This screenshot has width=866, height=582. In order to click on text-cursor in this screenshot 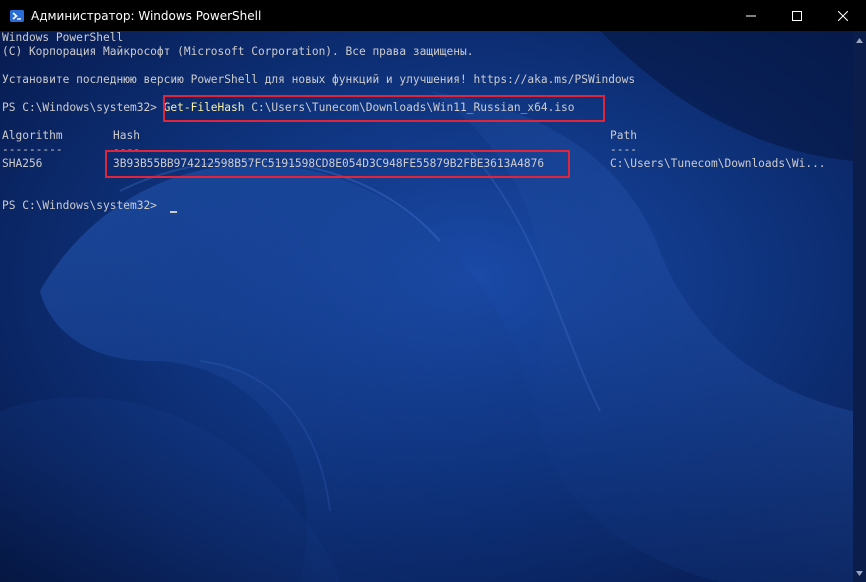, I will do `click(173, 212)`.